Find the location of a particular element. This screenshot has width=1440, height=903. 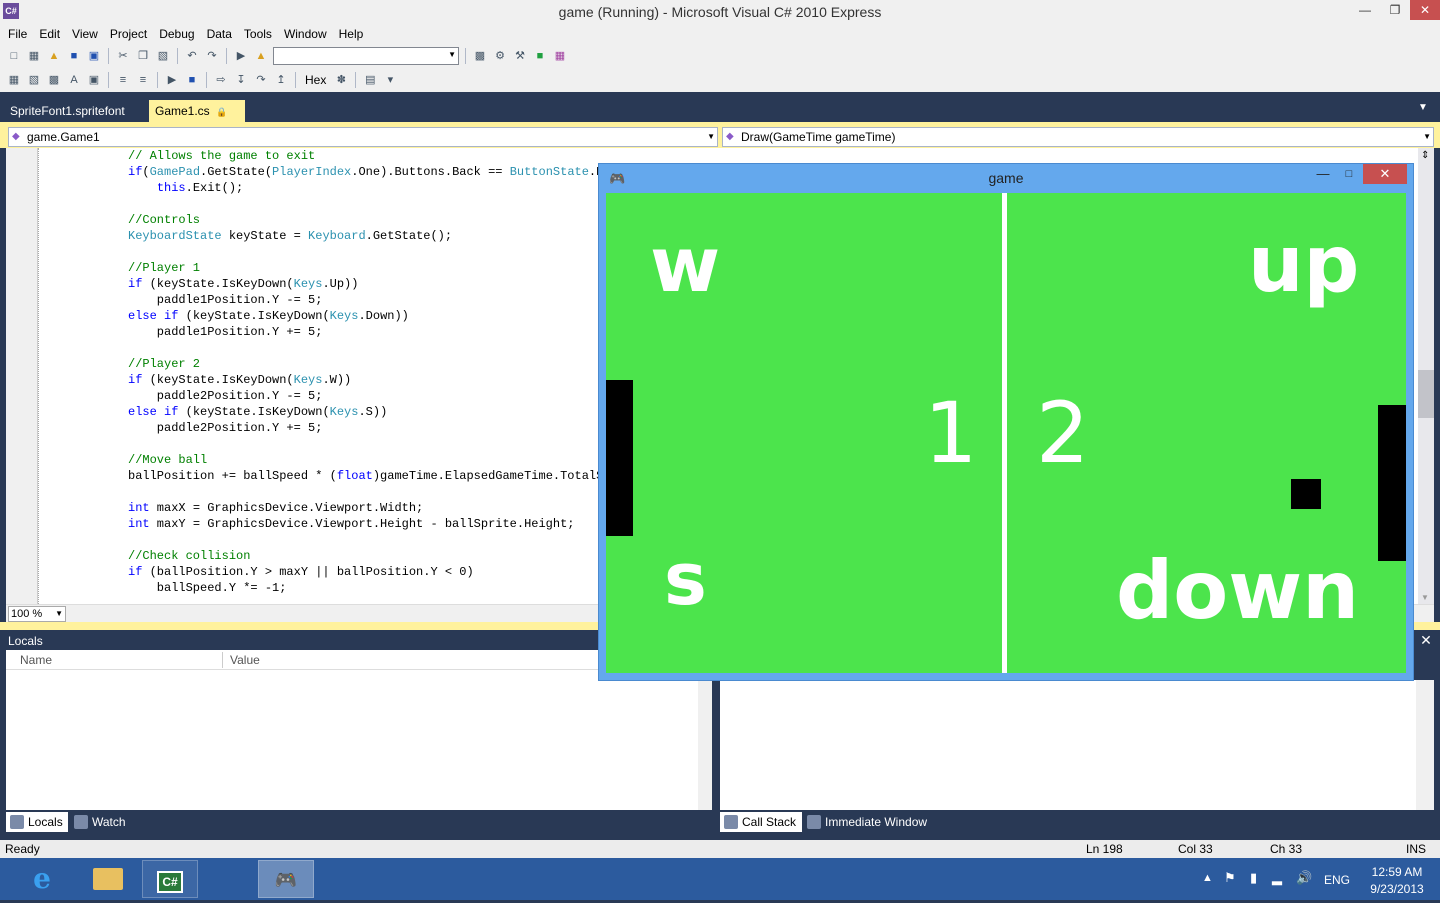

minimize-button: — is located at coordinates (1365, 10).